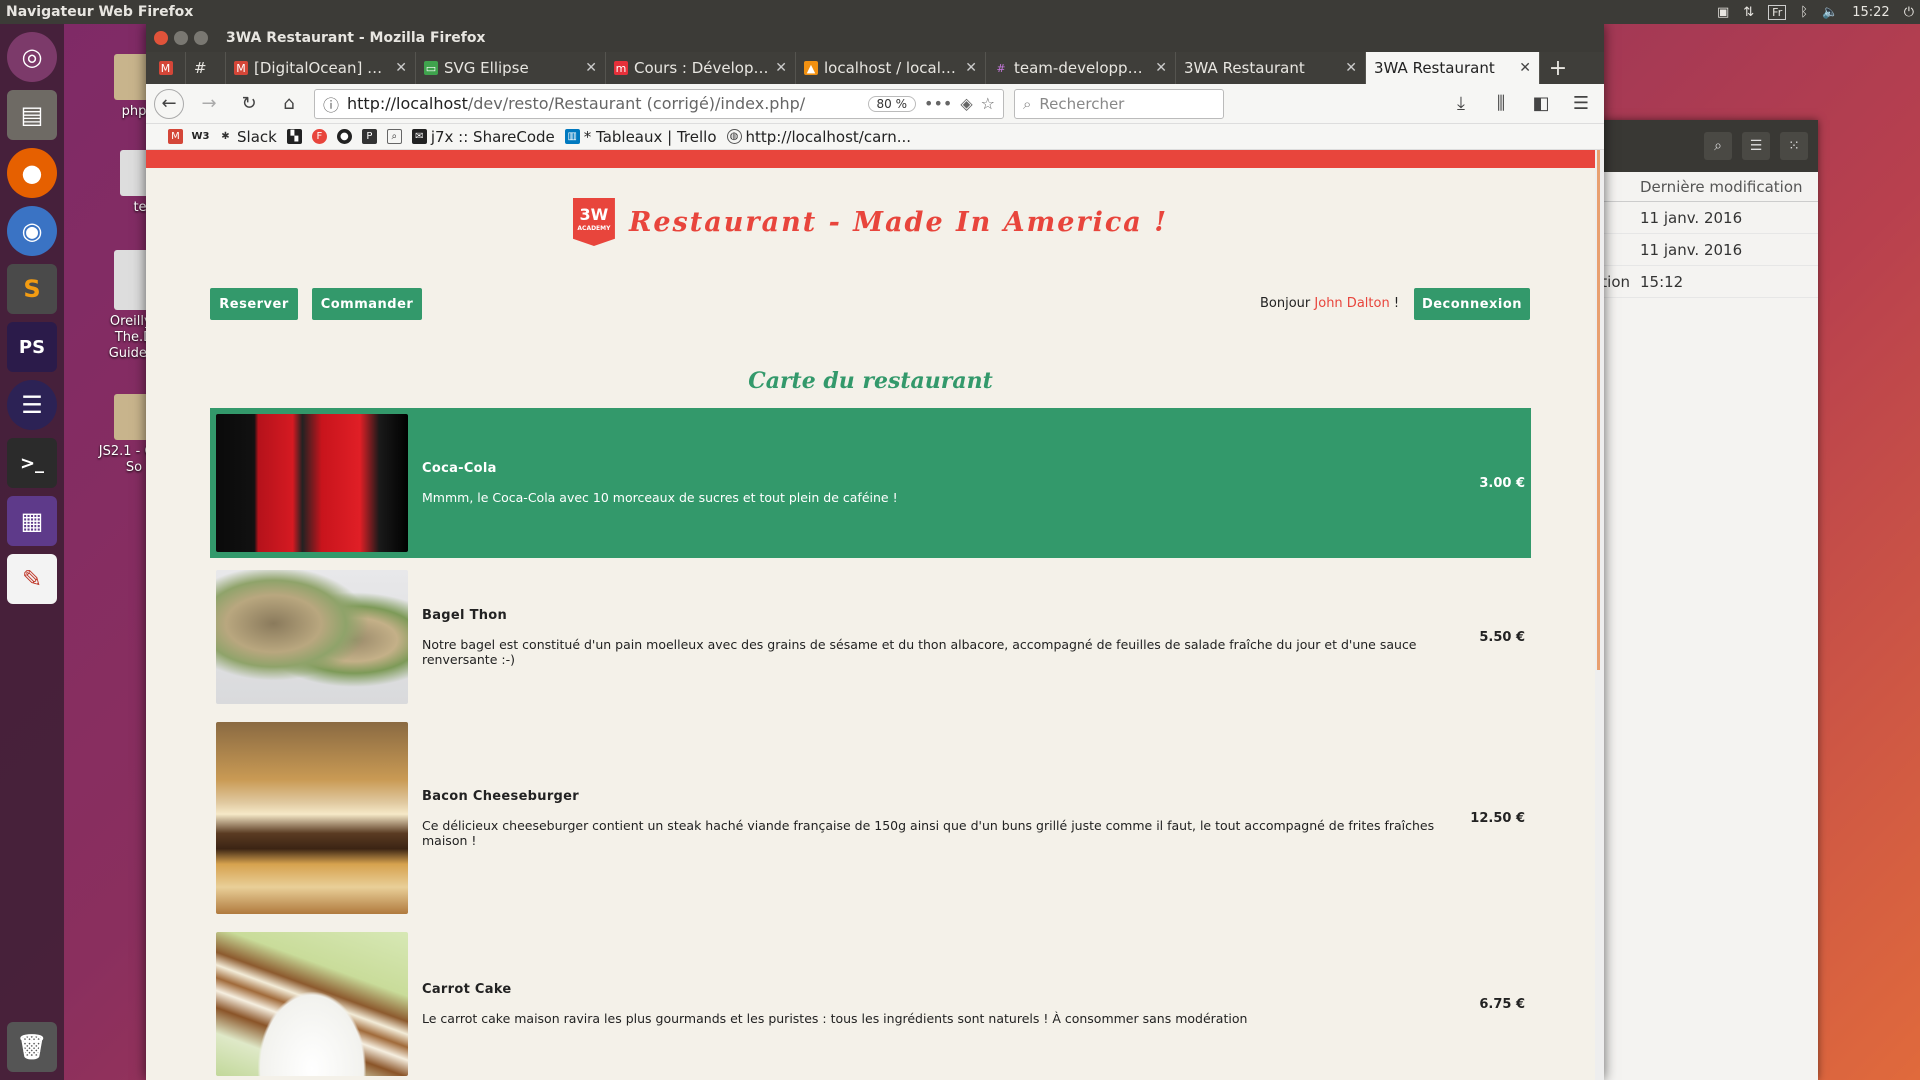  Describe the element at coordinates (161, 38) in the screenshot. I see `window-close-button` at that location.